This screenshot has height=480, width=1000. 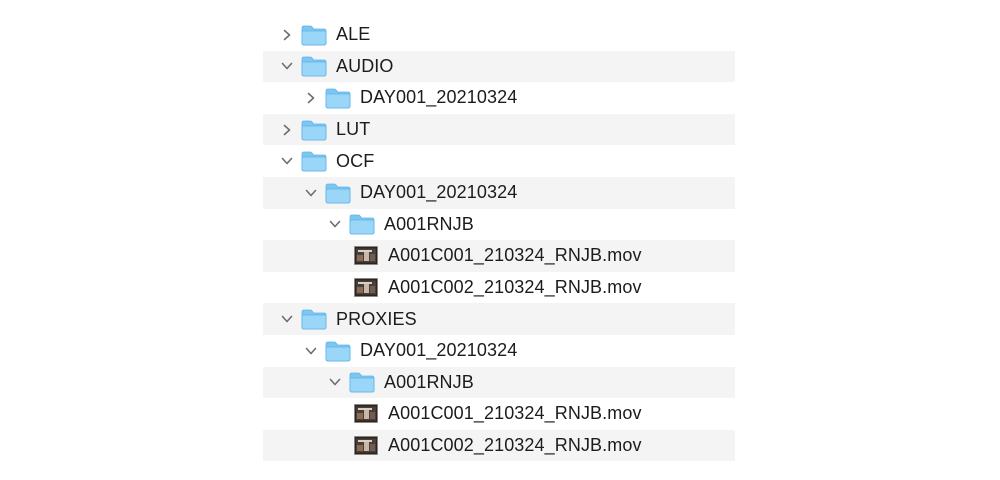 What do you see at coordinates (499, 129) in the screenshot?
I see `folder-row: LUT` at bounding box center [499, 129].